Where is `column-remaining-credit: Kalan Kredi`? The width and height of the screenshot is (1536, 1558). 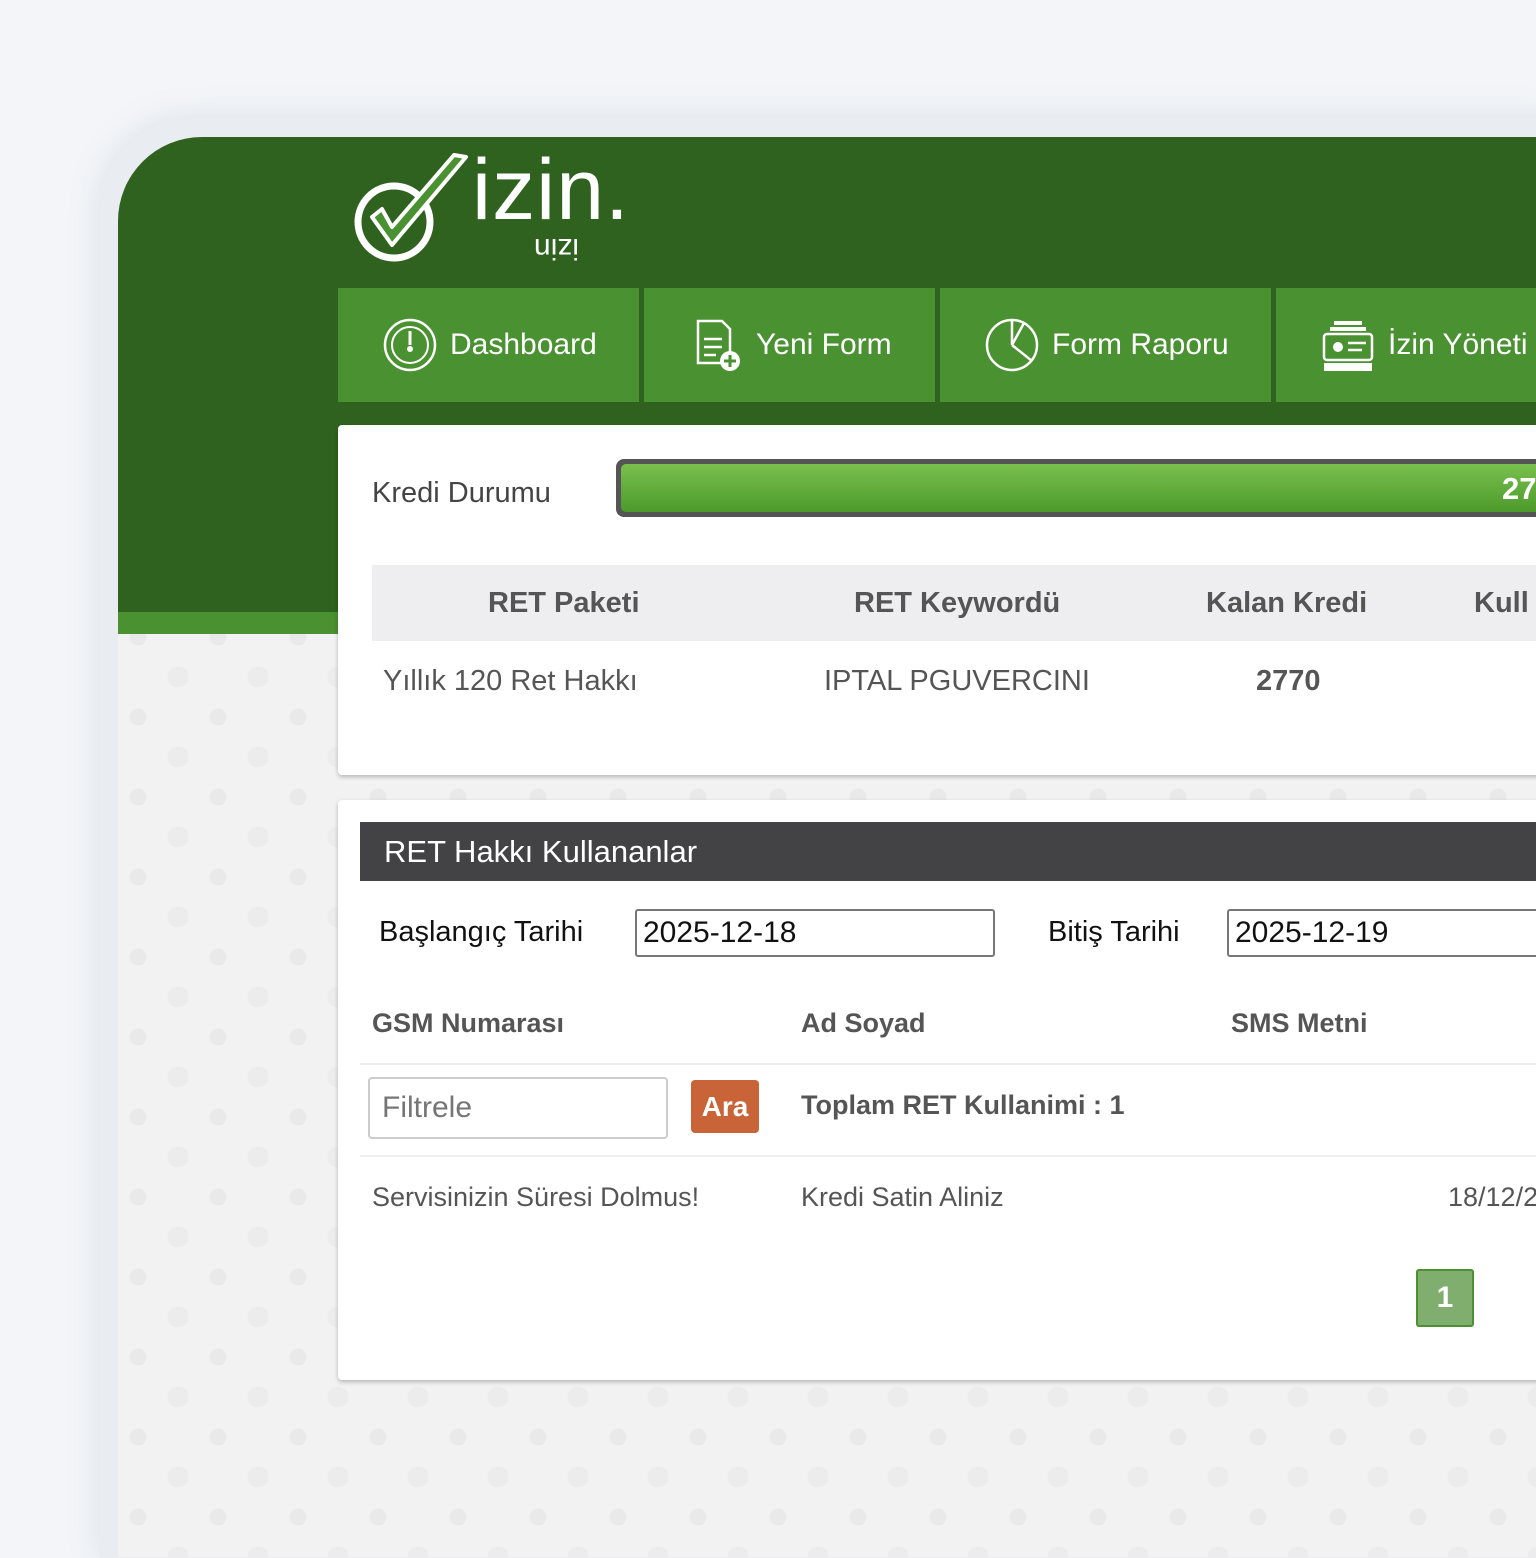 column-remaining-credit: Kalan Kredi is located at coordinates (1287, 603).